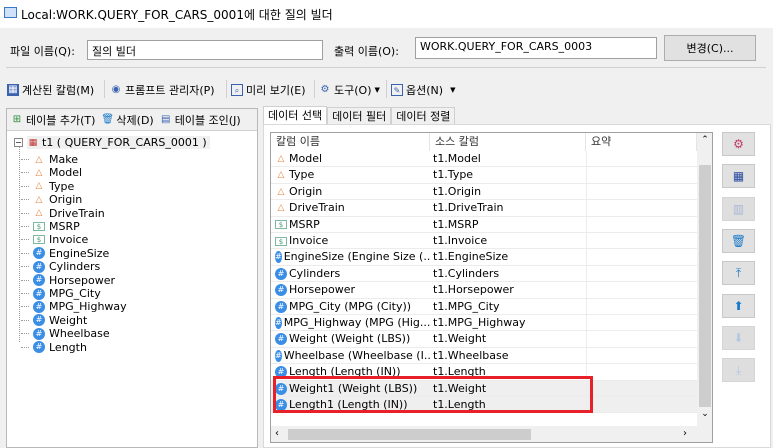  Describe the element at coordinates (738, 273) in the screenshot. I see `move-top-button: ⤒` at that location.